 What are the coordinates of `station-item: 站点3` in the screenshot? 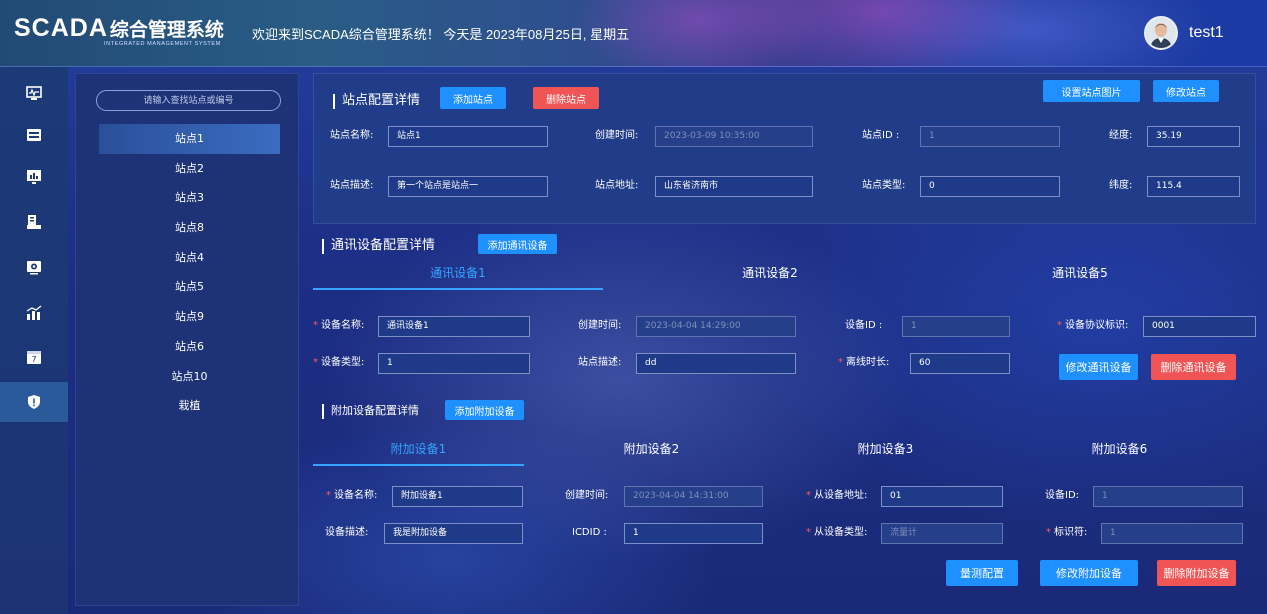 It's located at (189, 198).